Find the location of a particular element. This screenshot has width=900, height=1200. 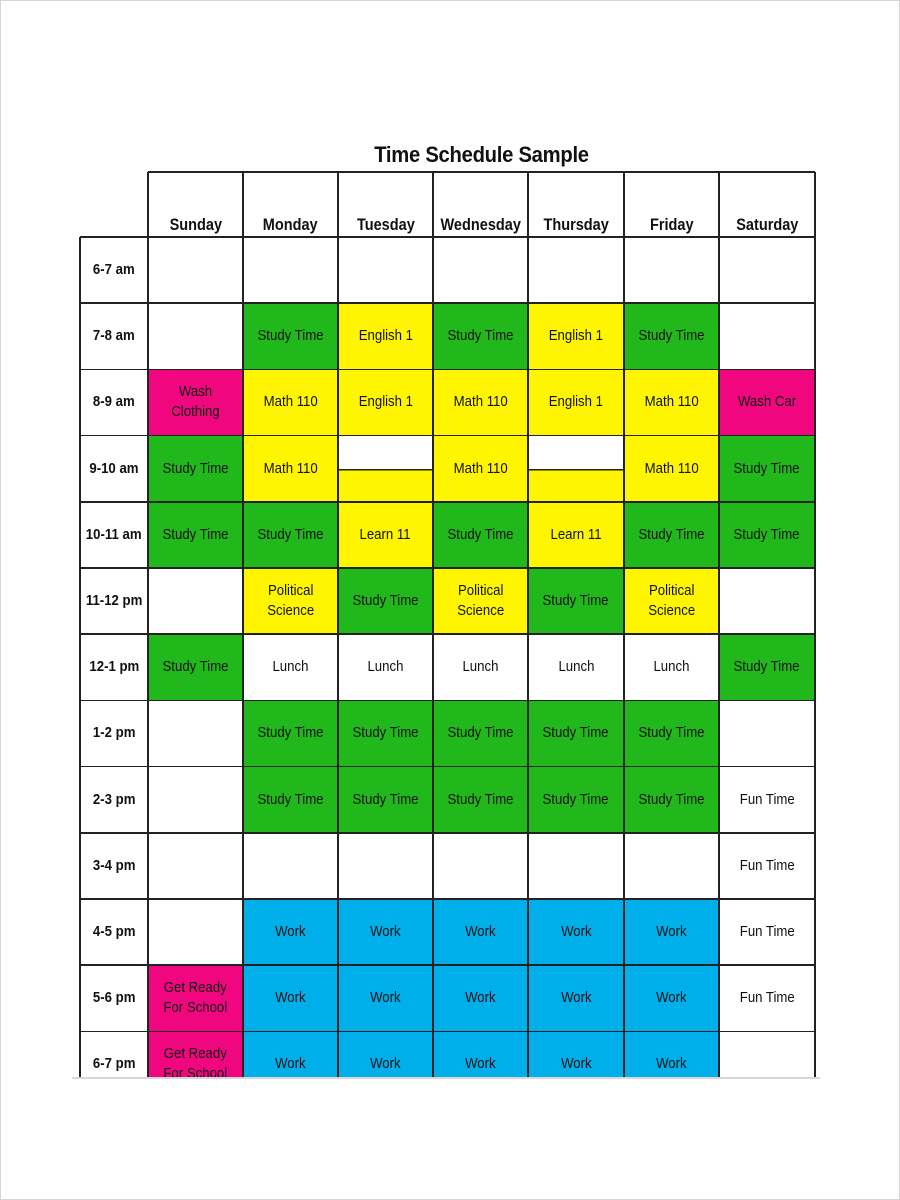

day-header-wednesday: Wednesday is located at coordinates (480, 204).